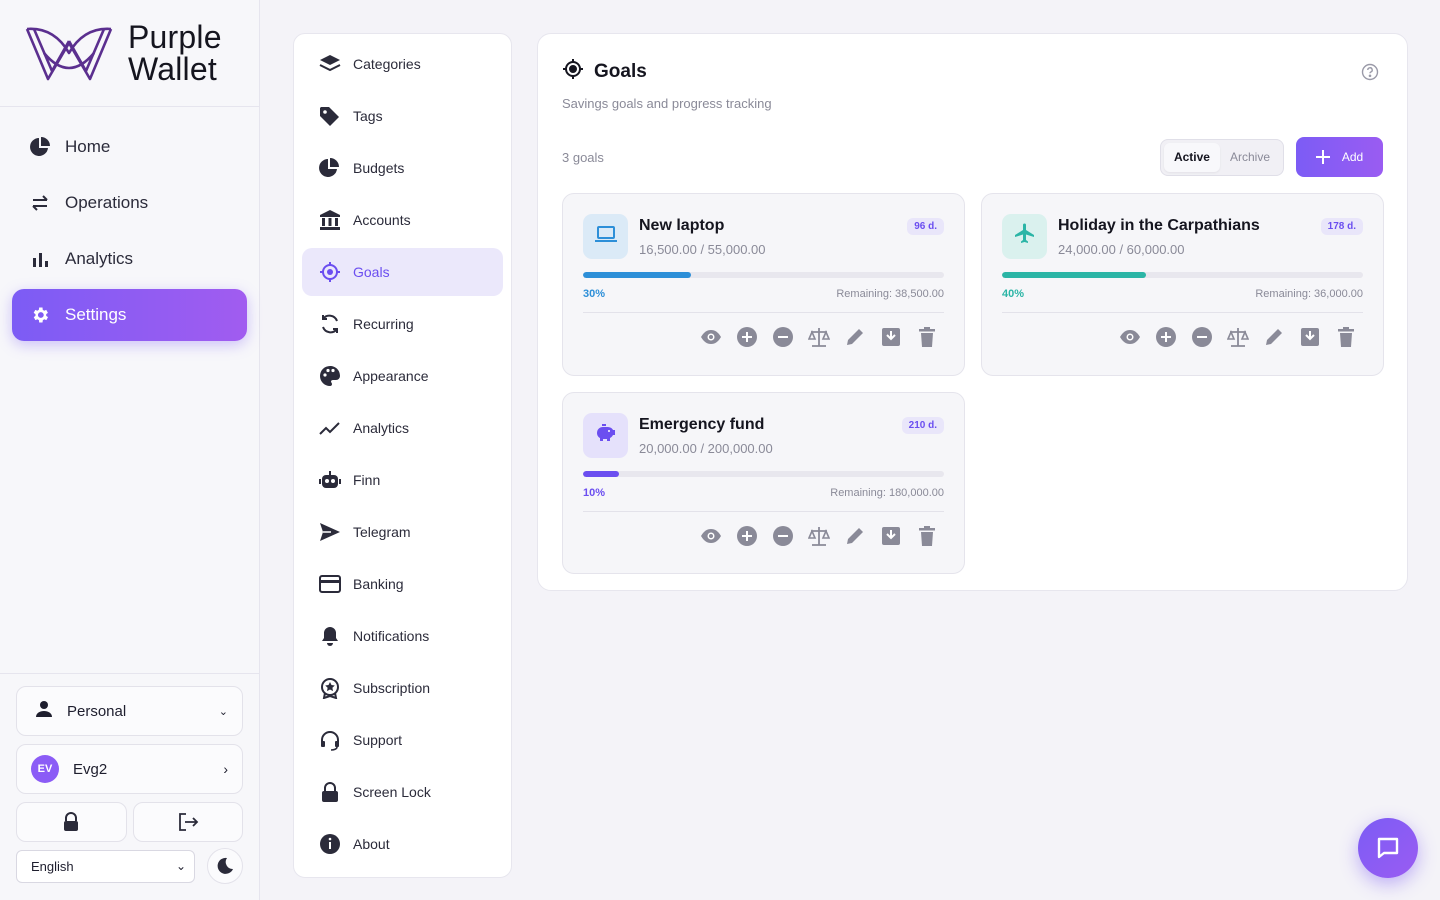  What do you see at coordinates (129, 315) in the screenshot?
I see `nav-item-settings: Settings` at bounding box center [129, 315].